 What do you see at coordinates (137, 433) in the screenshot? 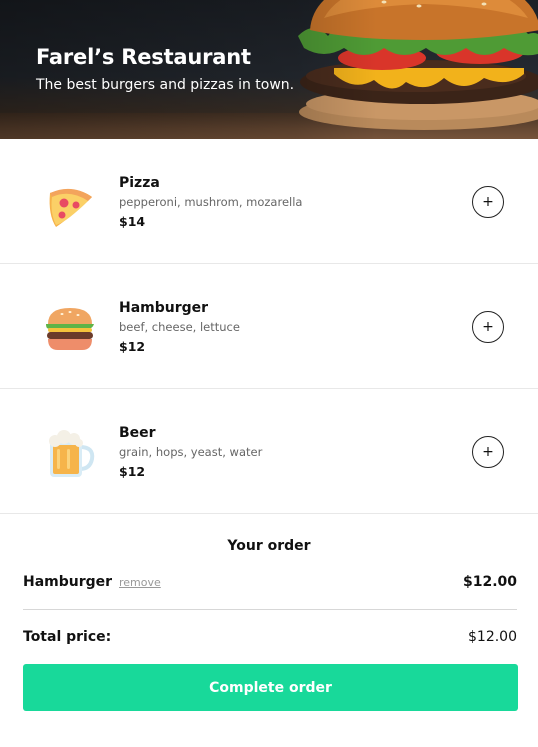
I see `item-name: Beer` at bounding box center [137, 433].